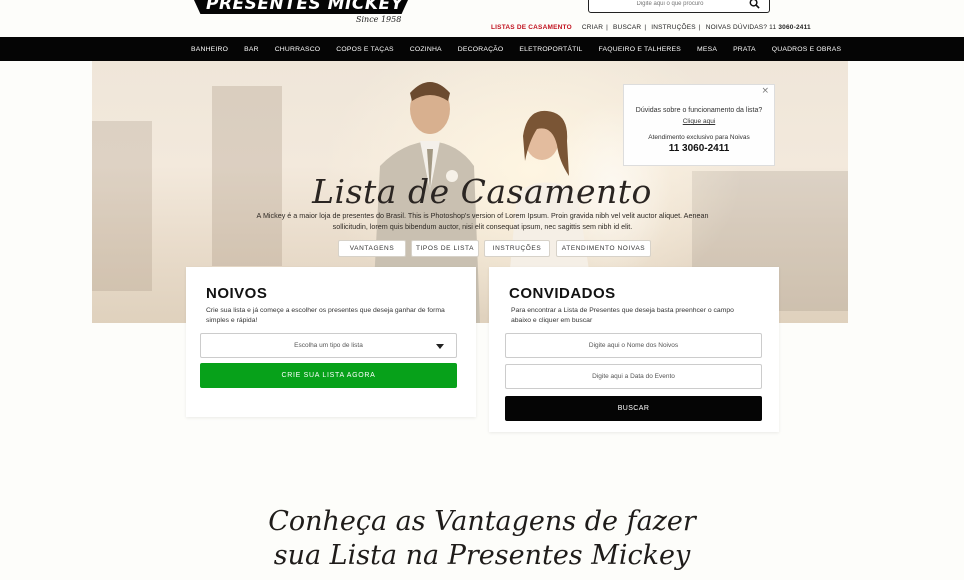 The width and height of the screenshot is (964, 580). I want to click on link-duvidas: NOIVAS DÚVIDAS? 11, so click(741, 27).